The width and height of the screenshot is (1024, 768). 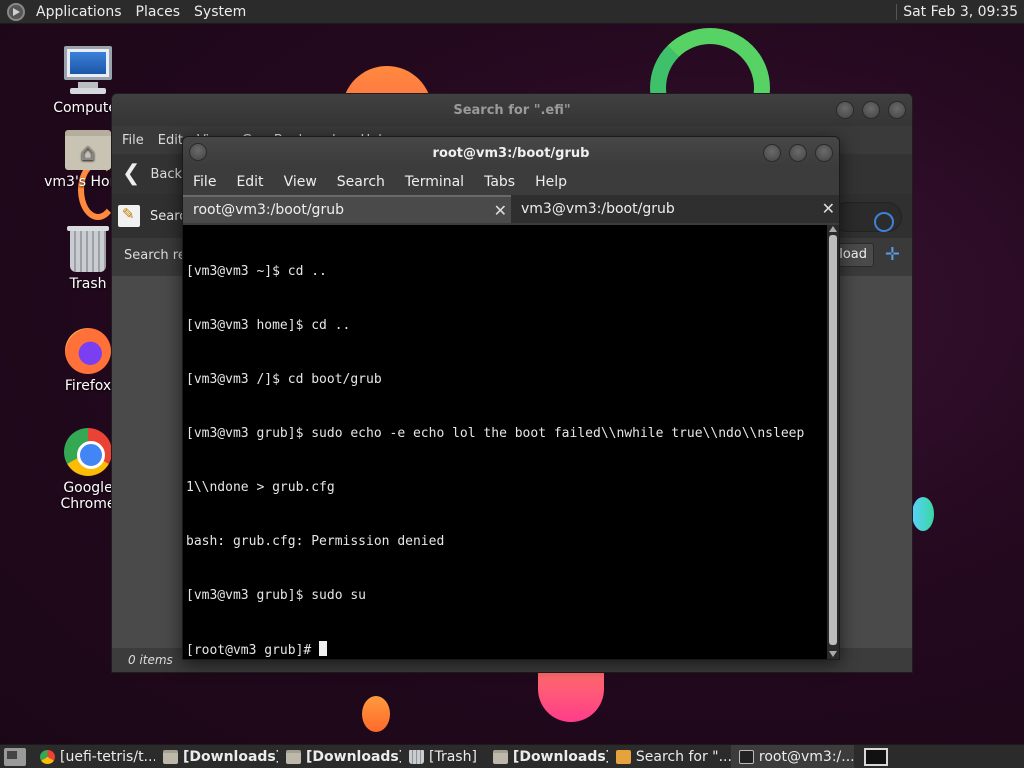 I want to click on console-line: [vm3@vm3 /]$ cd boot/grub, so click(x=284, y=379).